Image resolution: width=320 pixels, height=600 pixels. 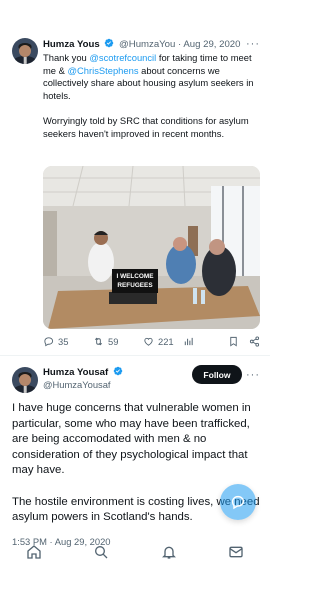 I want to click on reply-button: 35, so click(x=55, y=341).